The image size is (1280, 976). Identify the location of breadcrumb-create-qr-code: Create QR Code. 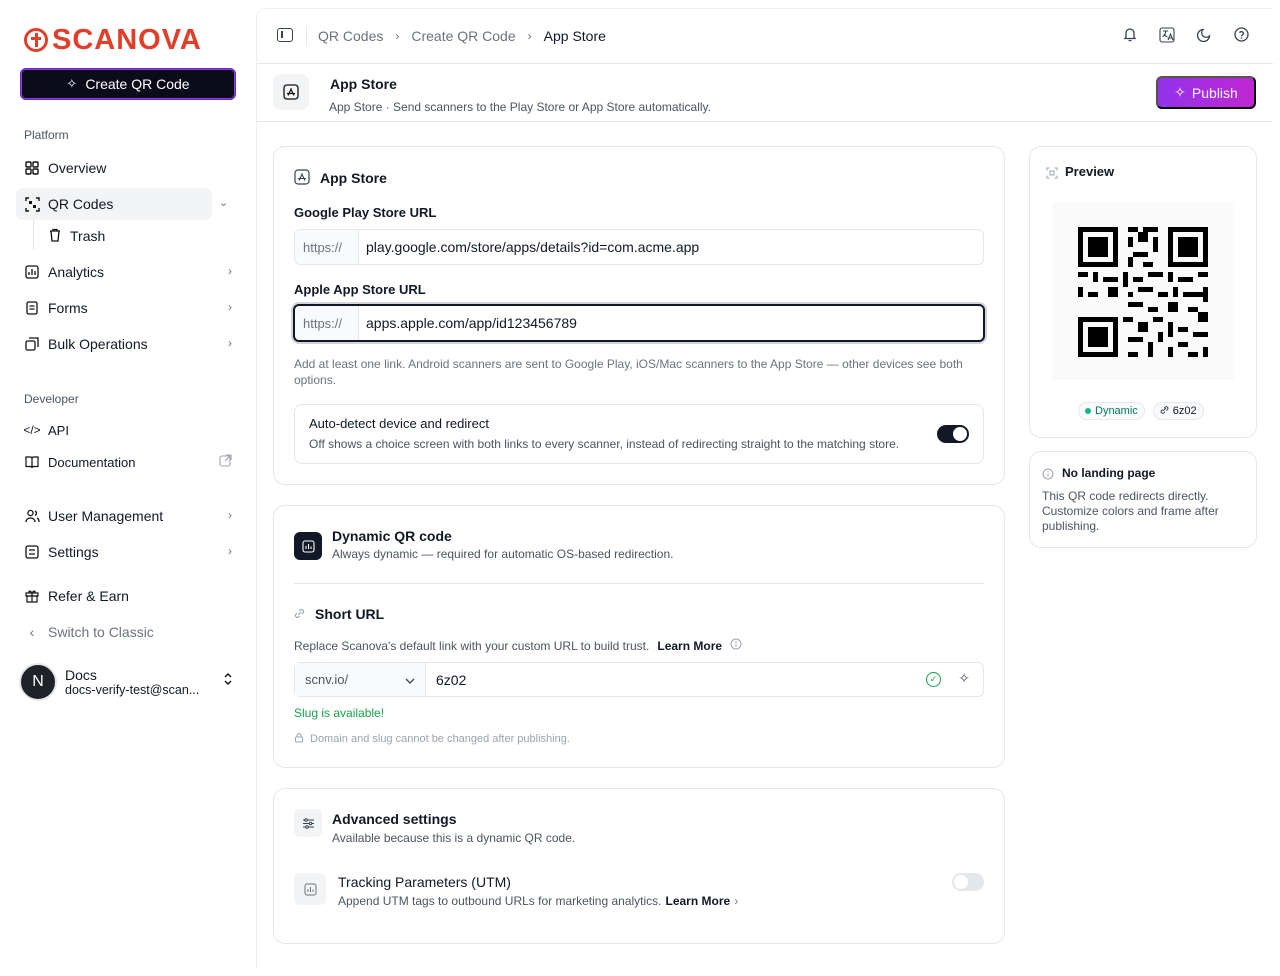
(463, 36).